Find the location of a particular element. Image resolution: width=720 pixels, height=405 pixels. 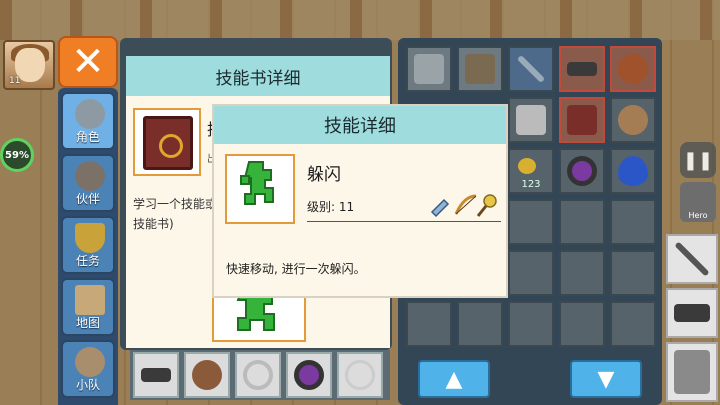

side-menu-item-party: 小队 is located at coordinates (88, 369).